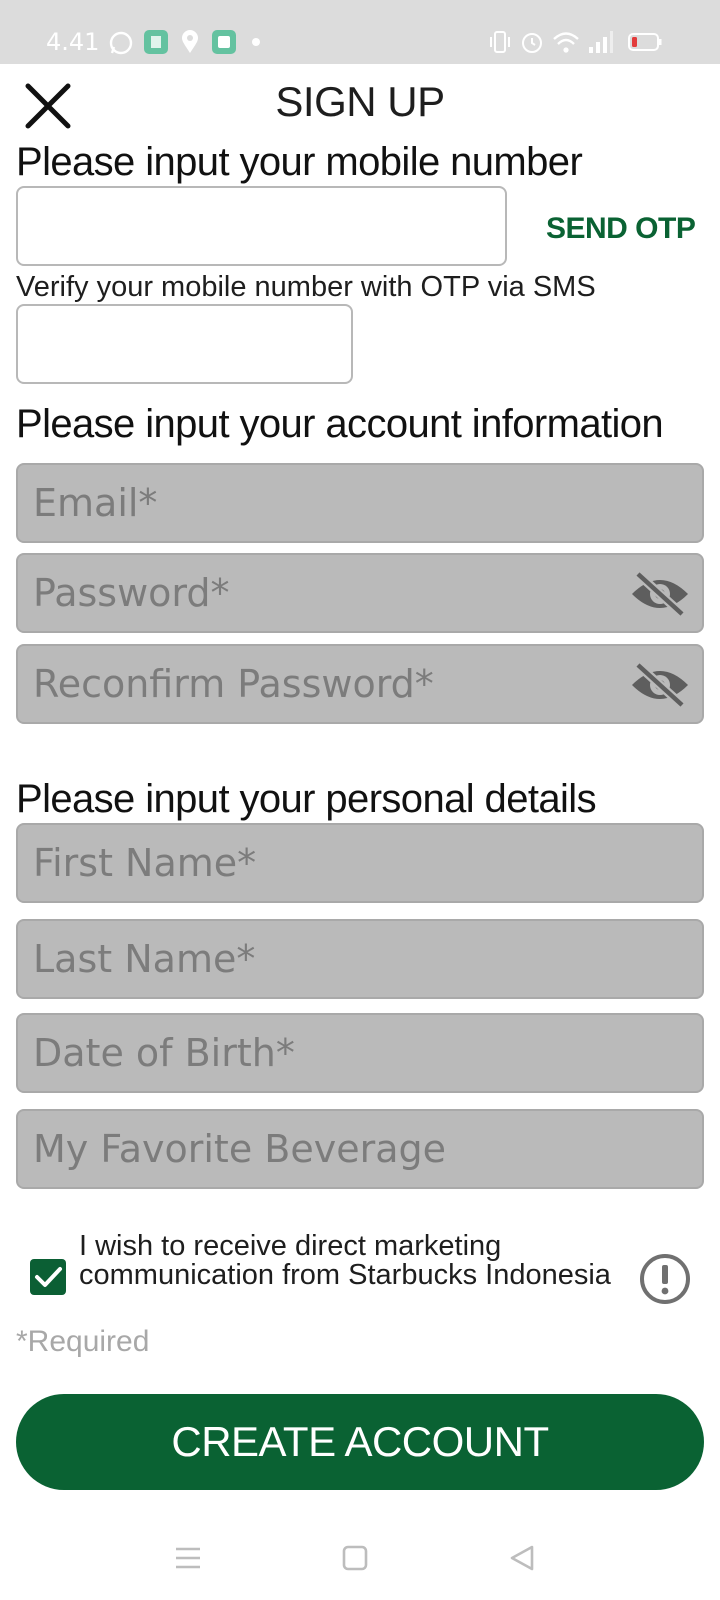 The image size is (720, 1600). What do you see at coordinates (360, 684) in the screenshot?
I see `reconfirm-password-field` at bounding box center [360, 684].